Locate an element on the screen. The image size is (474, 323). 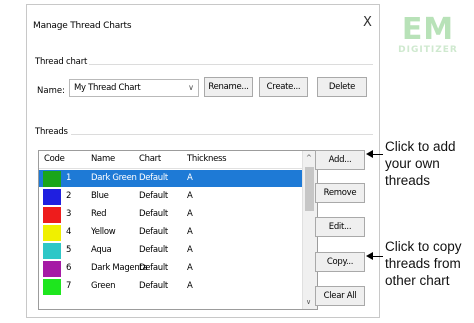
cell-name: Red is located at coordinates (99, 214).